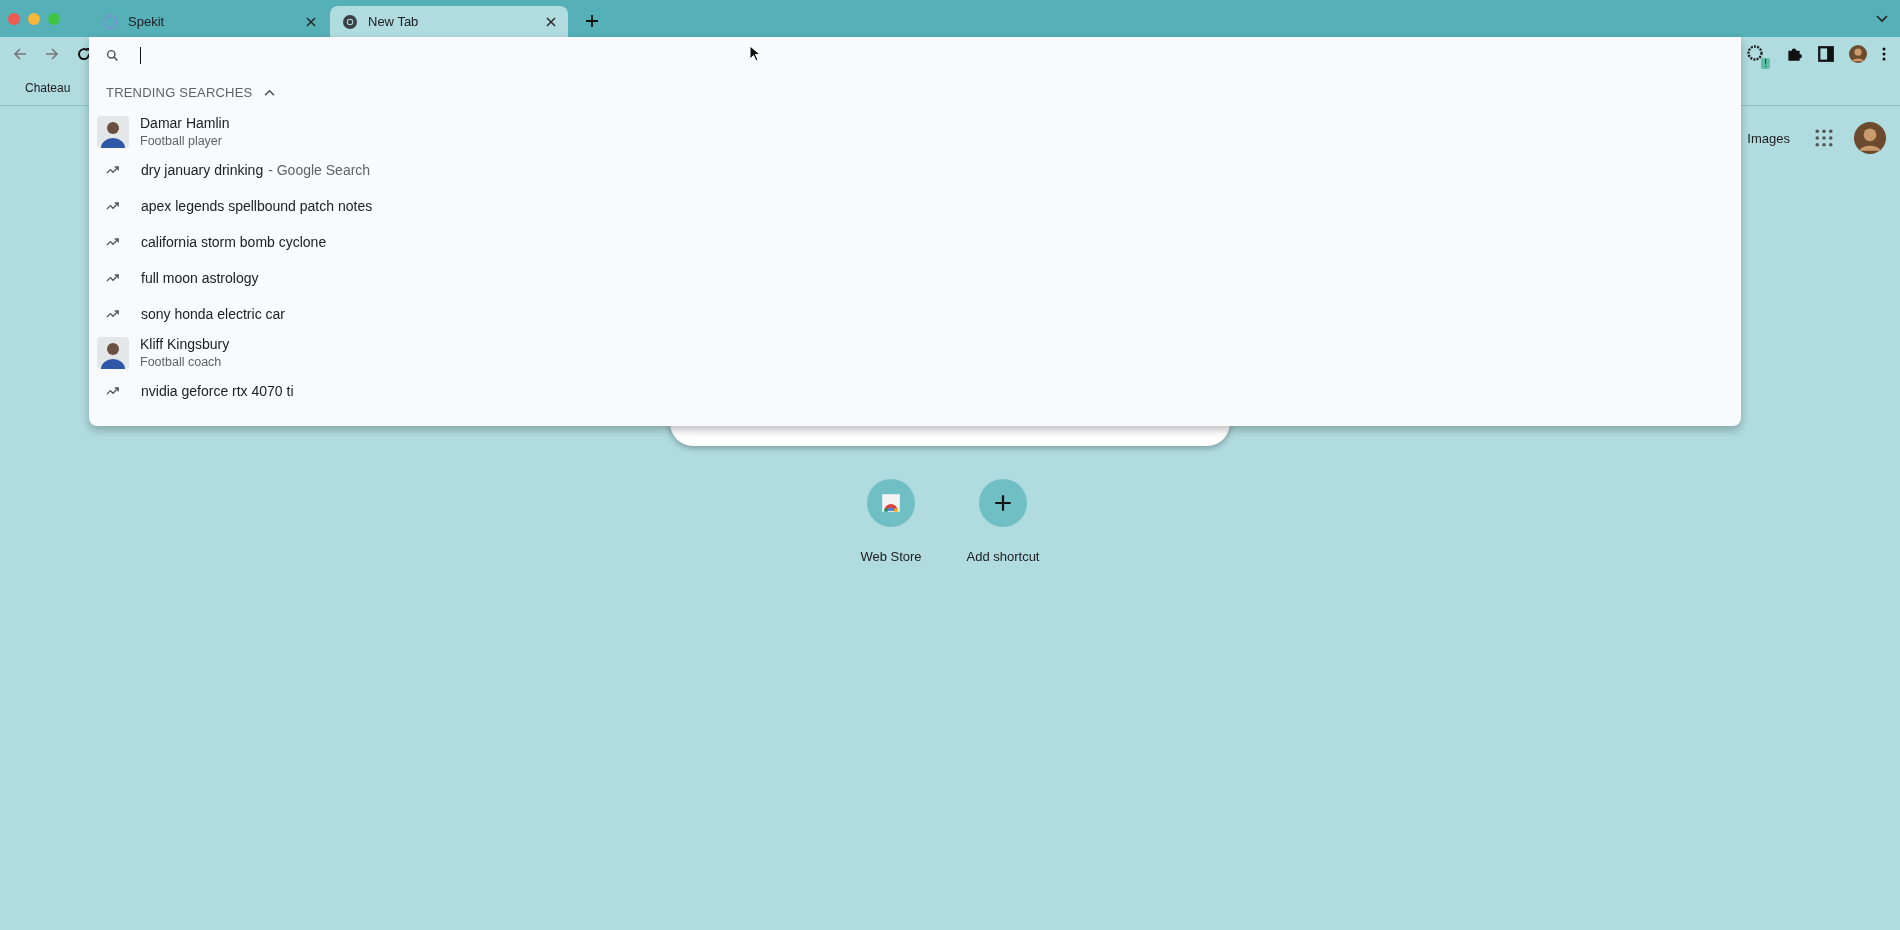 The width and height of the screenshot is (1900, 930). Describe the element at coordinates (1768, 138) in the screenshot. I see `images-link: Images` at that location.